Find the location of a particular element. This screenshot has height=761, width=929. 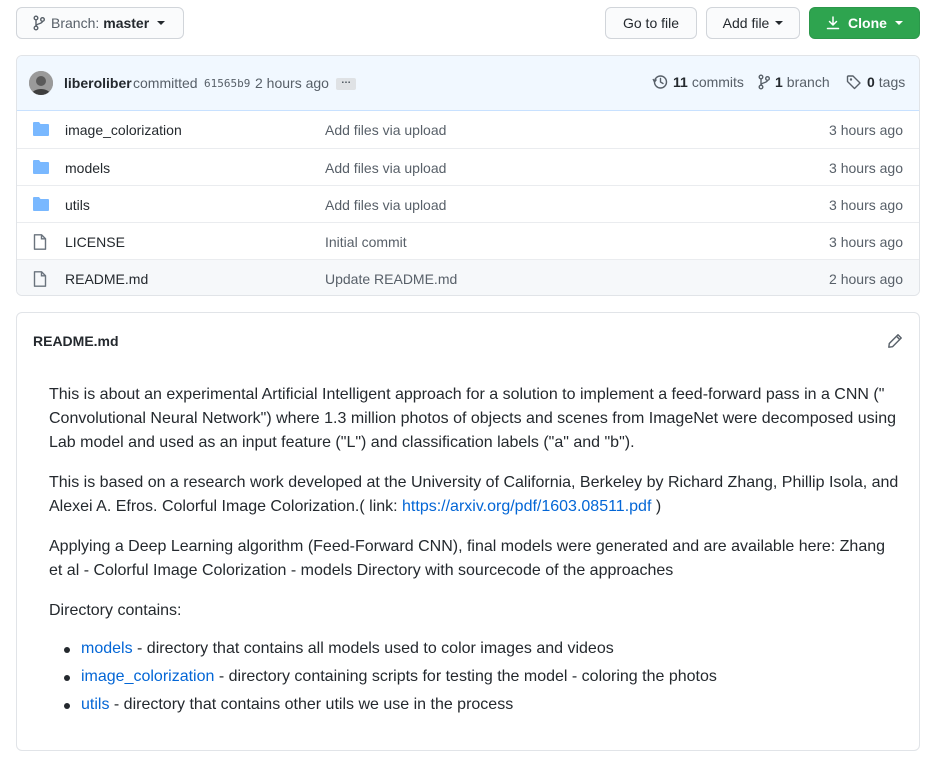

commits-count: 11 is located at coordinates (680, 82).